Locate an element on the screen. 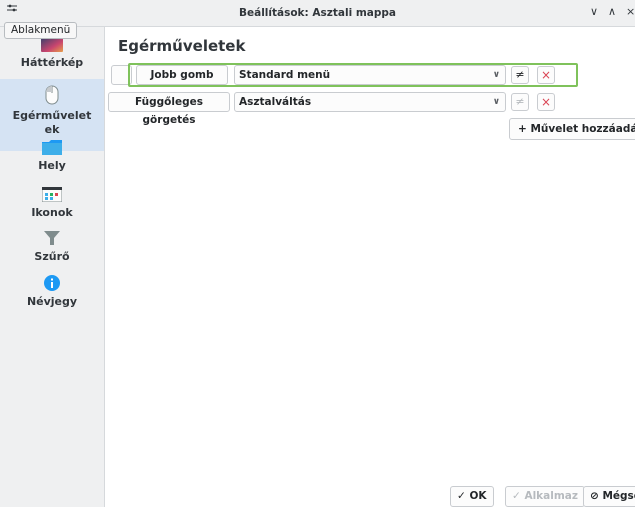 The width and height of the screenshot is (635, 507). sidebar-item-icons: Ikonok is located at coordinates (52, 207).